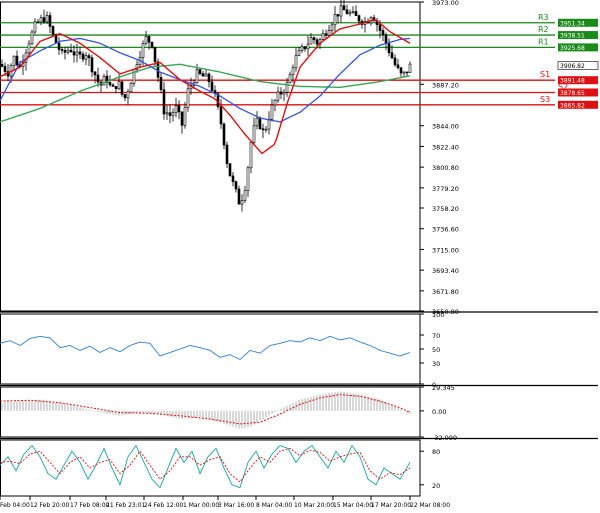  I want to click on stoch-axis-label: 80, so click(436, 452).